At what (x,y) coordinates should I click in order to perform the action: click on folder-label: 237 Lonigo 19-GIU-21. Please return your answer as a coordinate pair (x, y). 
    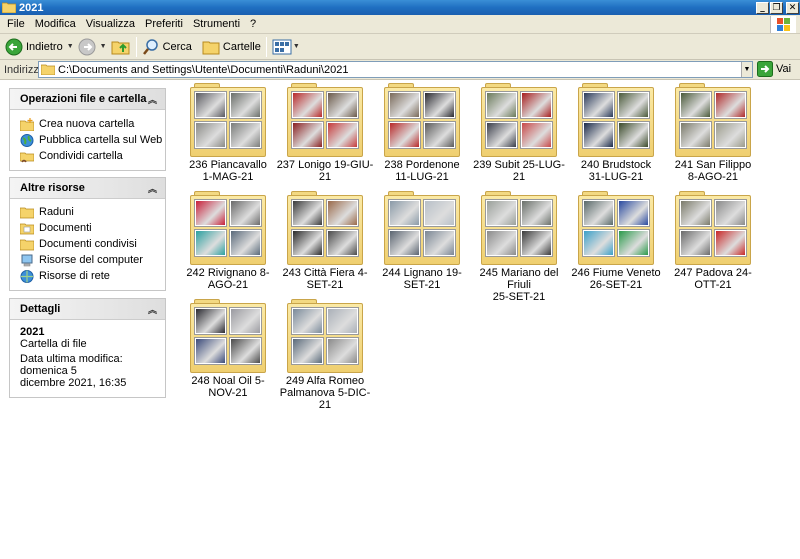
    Looking at the image, I should click on (325, 171).